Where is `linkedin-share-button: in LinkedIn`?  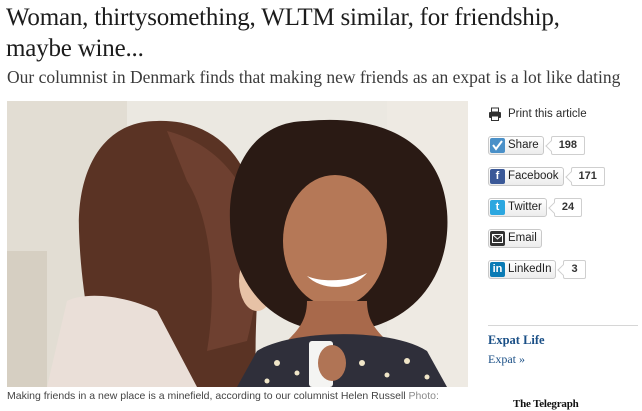 linkedin-share-button: in LinkedIn is located at coordinates (522, 269).